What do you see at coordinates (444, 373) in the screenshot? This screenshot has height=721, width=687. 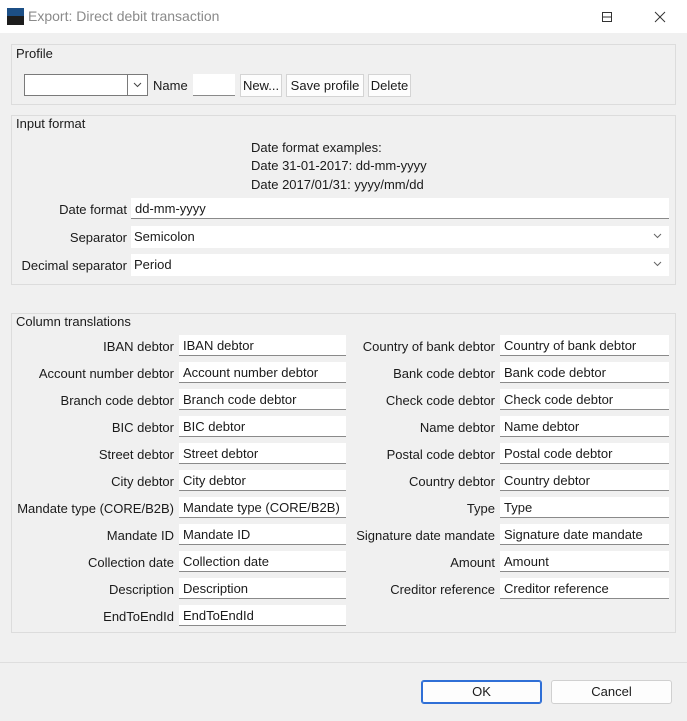 I see `column-label: Bank code debtor` at bounding box center [444, 373].